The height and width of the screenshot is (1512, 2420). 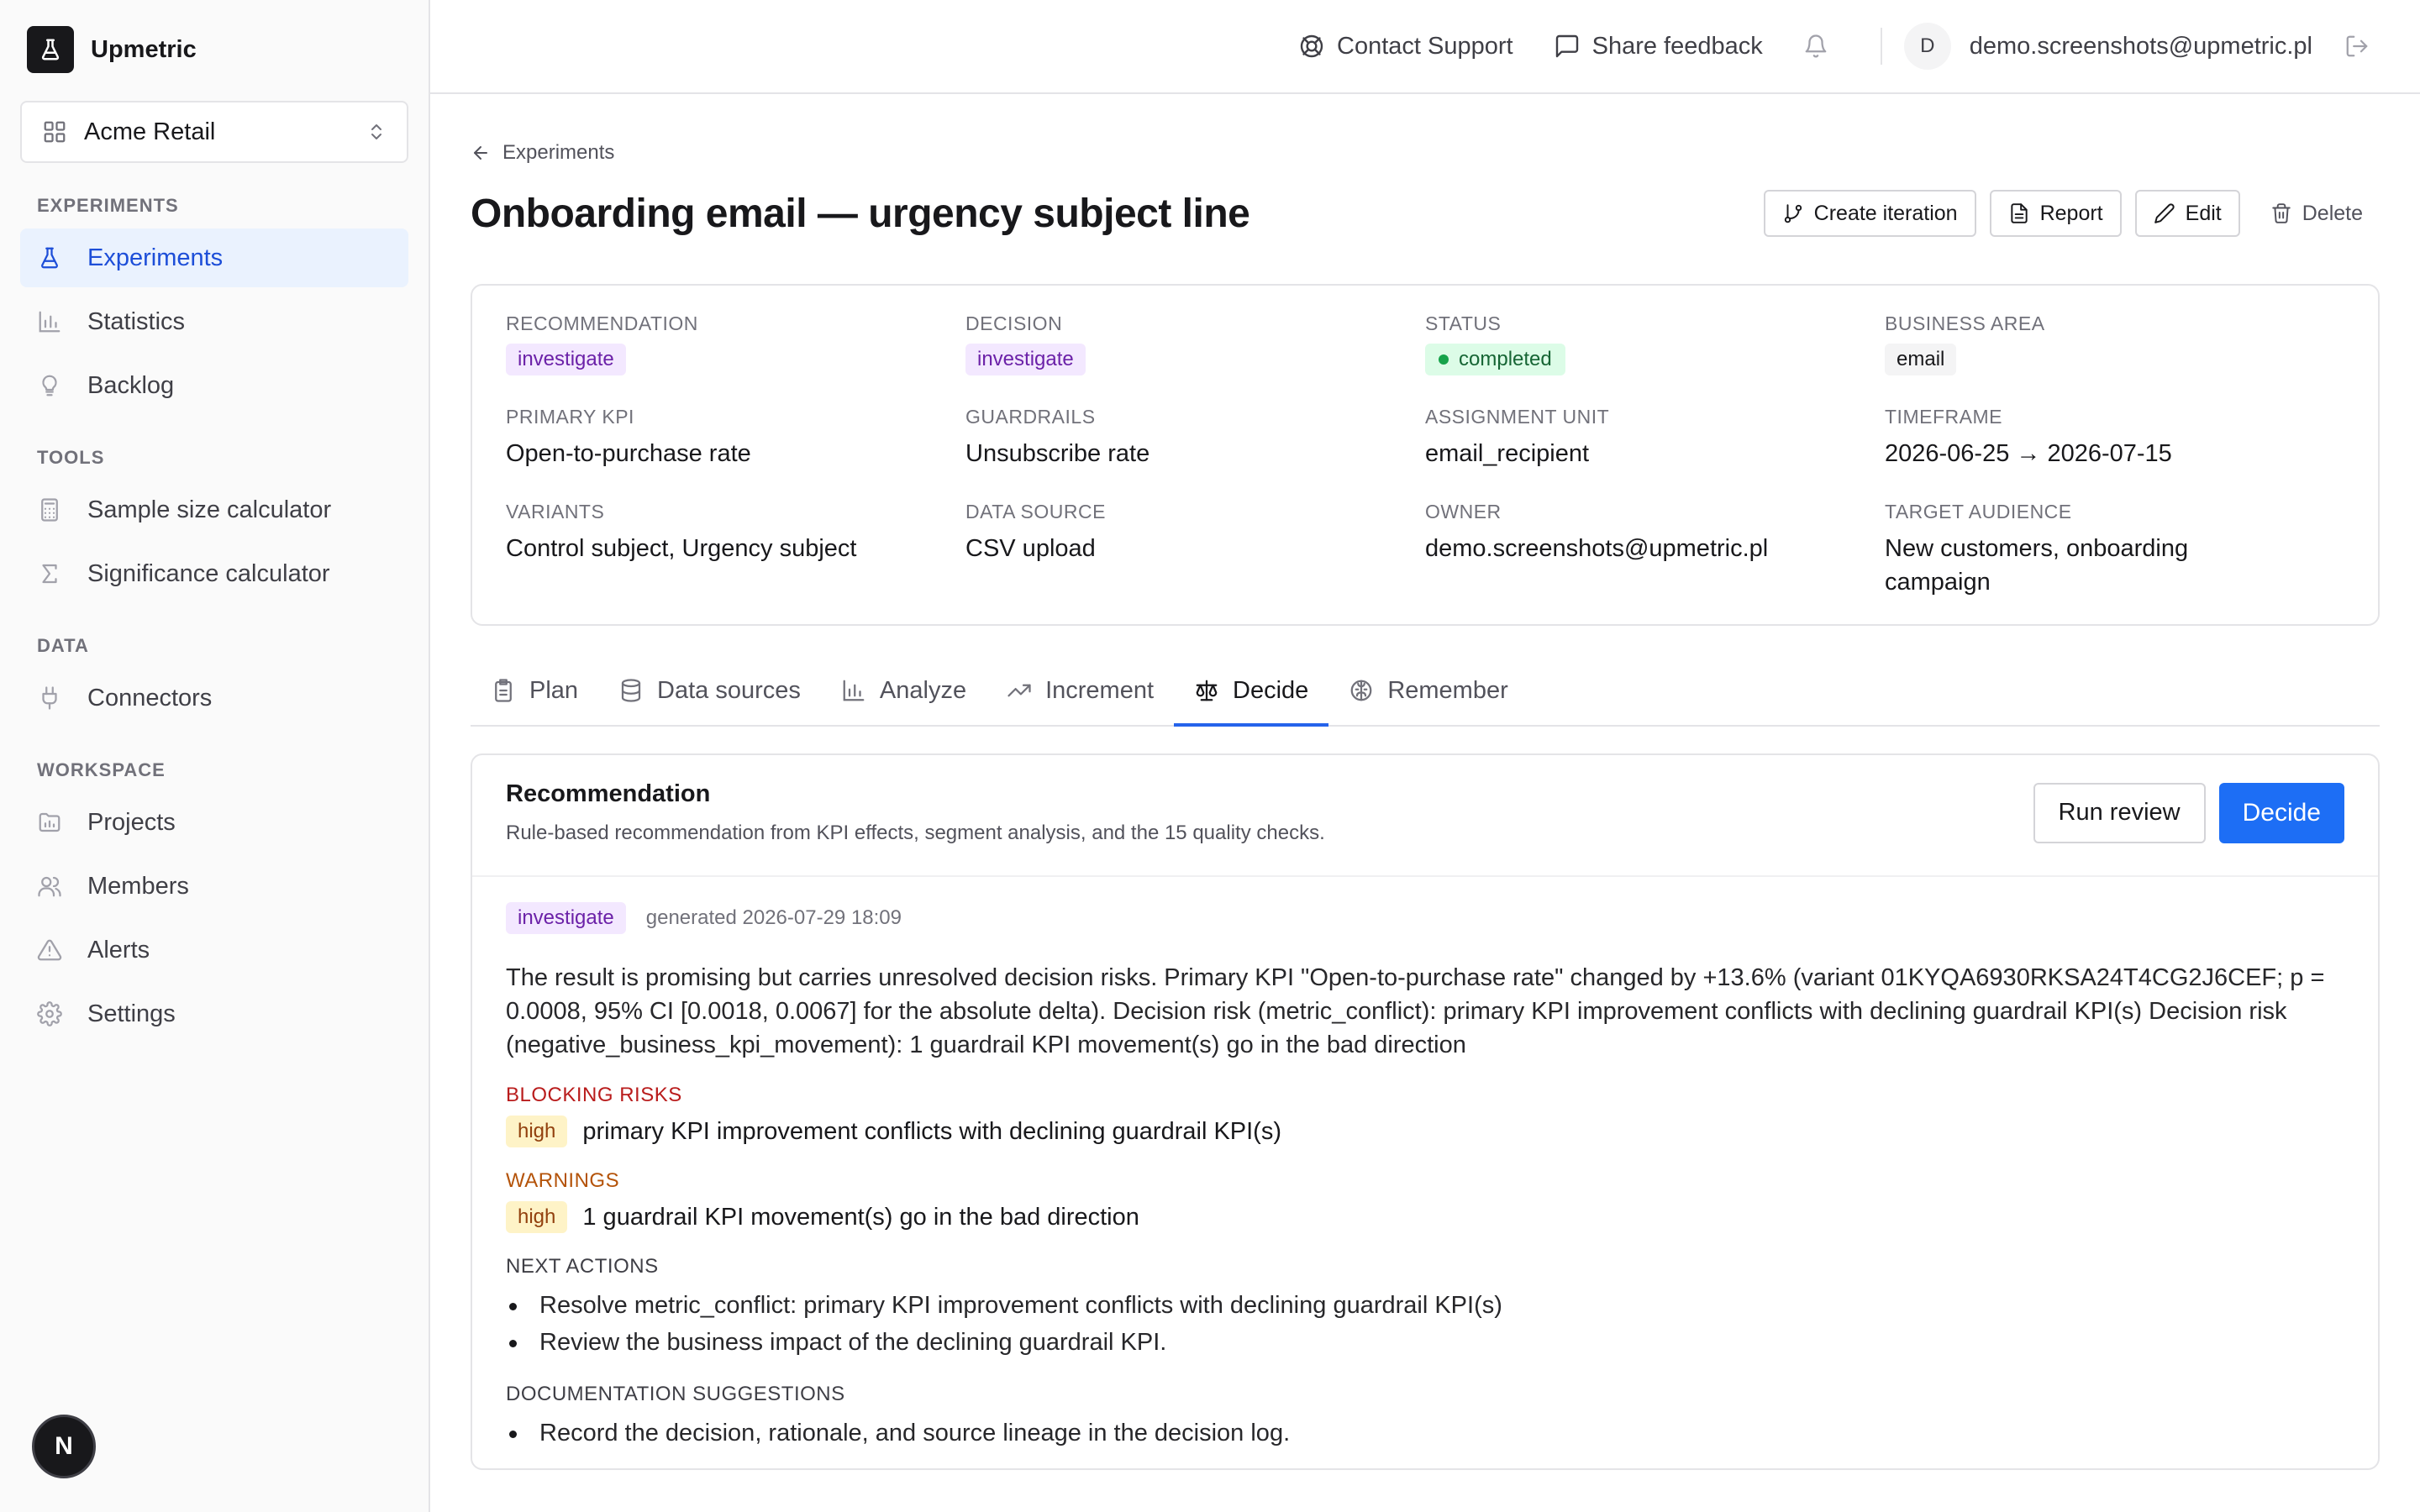 I want to click on contact-support-label: Contact Support, so click(x=1425, y=46).